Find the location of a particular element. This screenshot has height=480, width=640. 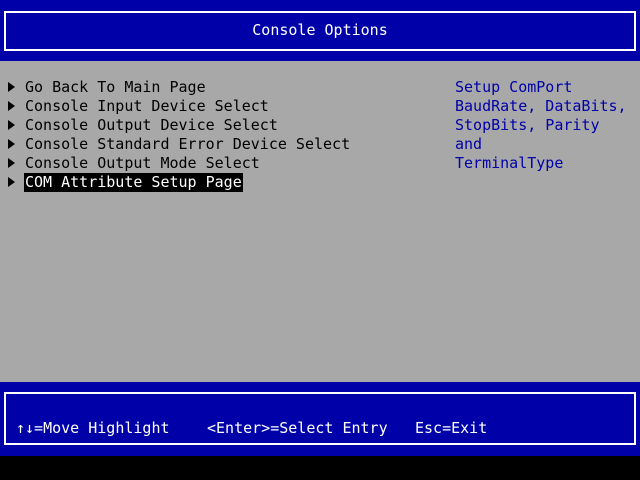

menu-item-label: Go Back To Main Page is located at coordinates (115, 87).